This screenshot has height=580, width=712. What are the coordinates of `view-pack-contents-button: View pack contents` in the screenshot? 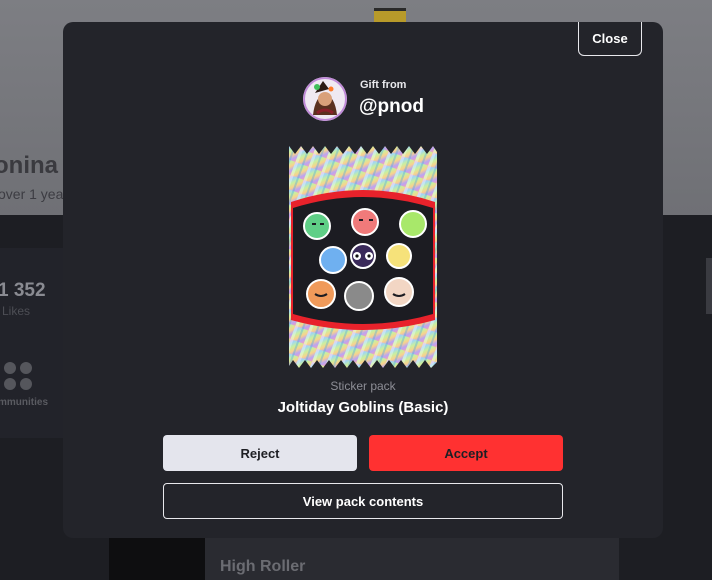 It's located at (363, 501).